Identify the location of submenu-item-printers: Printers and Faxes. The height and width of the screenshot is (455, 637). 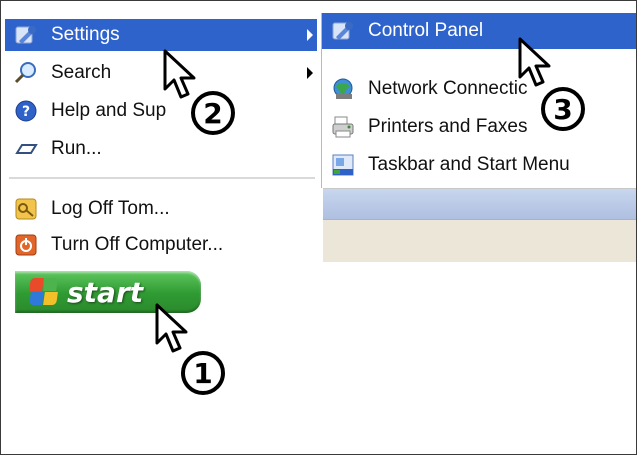
(479, 127).